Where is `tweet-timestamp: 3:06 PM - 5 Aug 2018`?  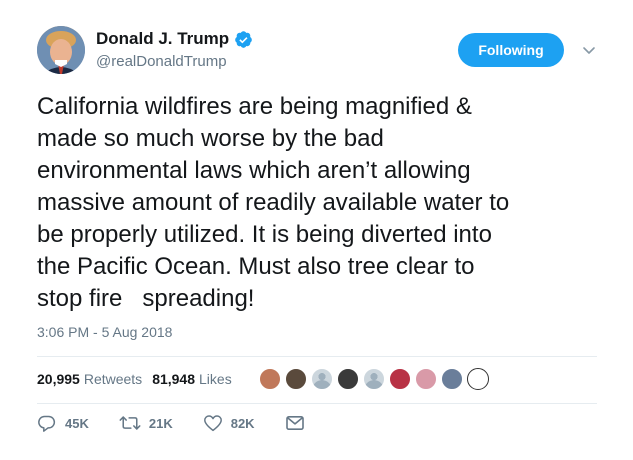 tweet-timestamp: 3:06 PM - 5 Aug 2018 is located at coordinates (104, 332).